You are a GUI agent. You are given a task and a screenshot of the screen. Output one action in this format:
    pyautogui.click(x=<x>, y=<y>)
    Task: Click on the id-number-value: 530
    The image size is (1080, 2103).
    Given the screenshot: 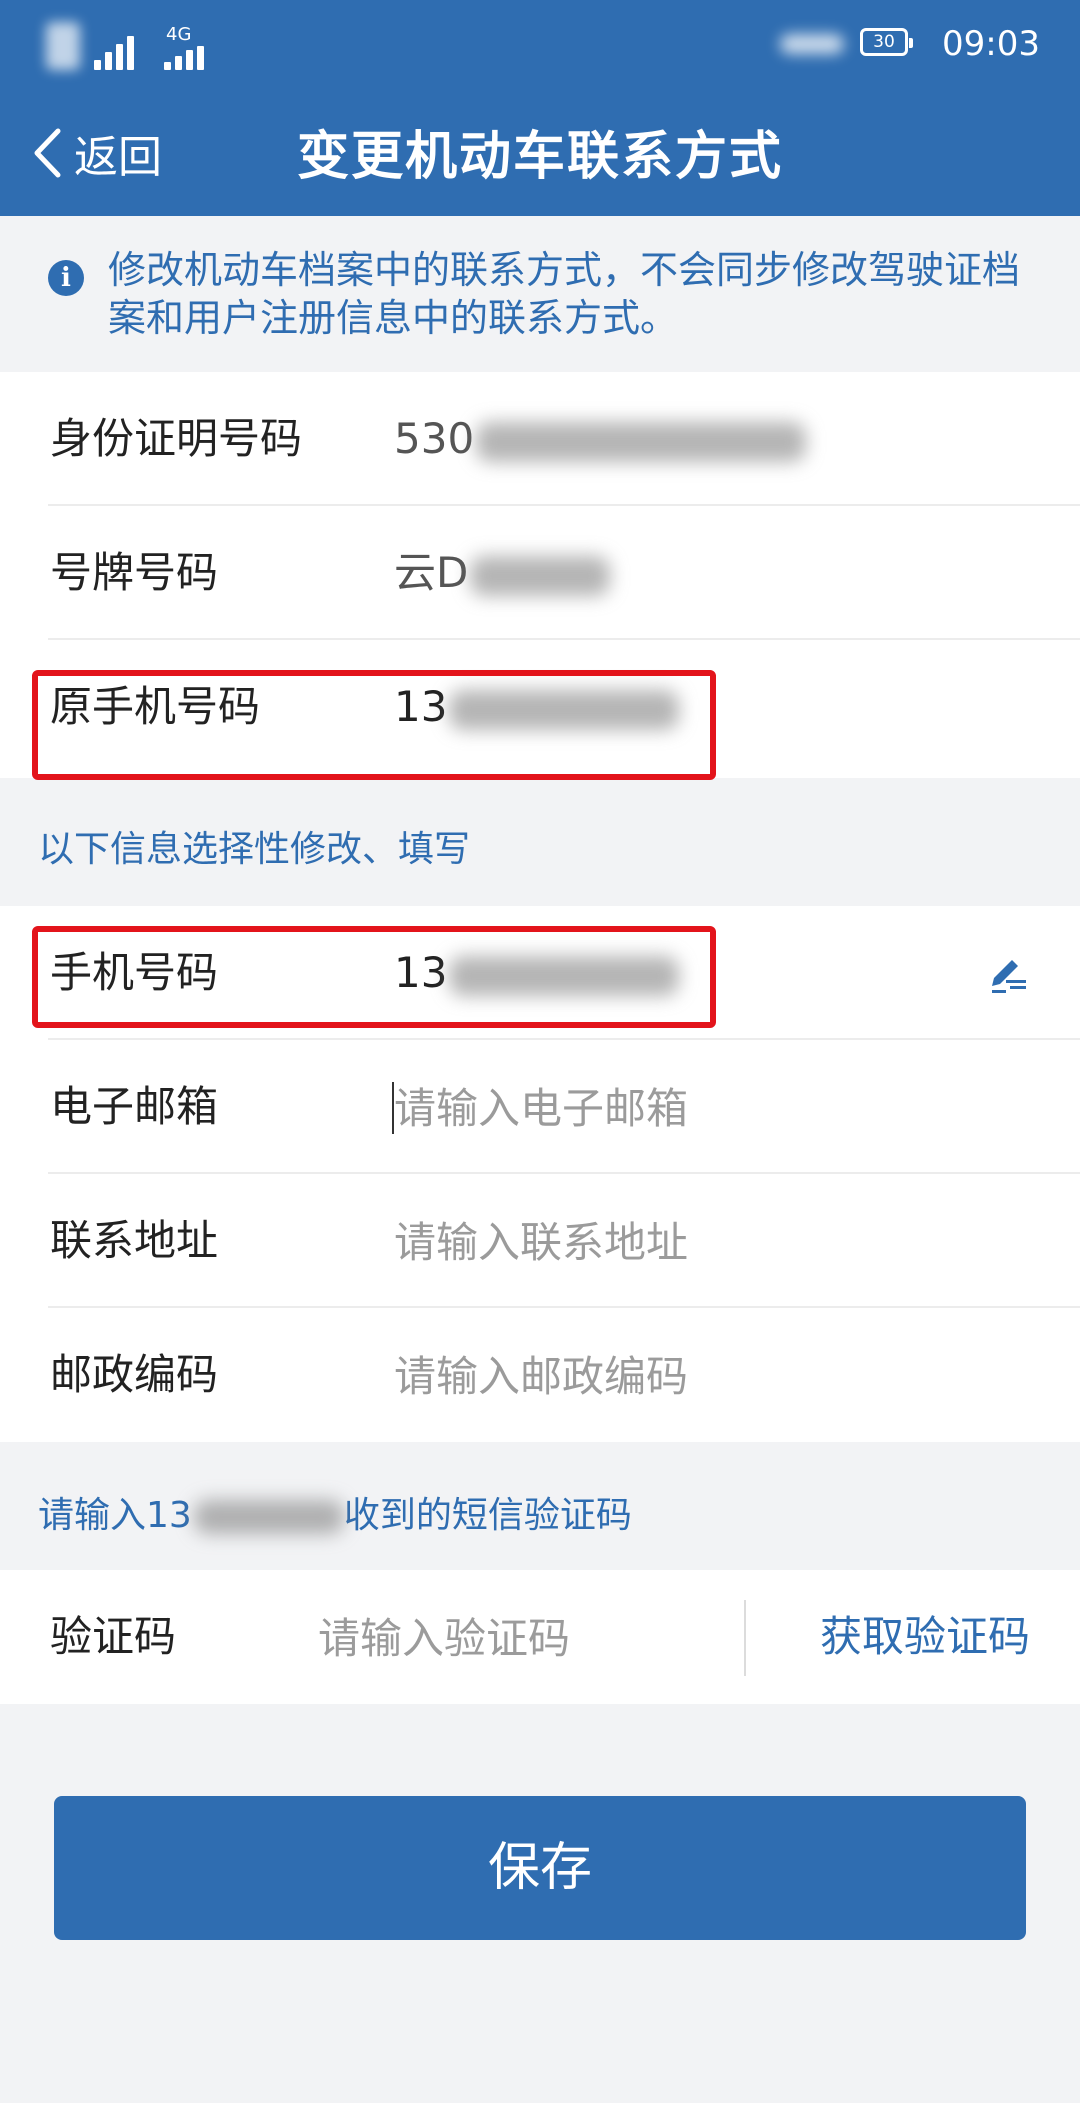 What is the action you would take?
    pyautogui.click(x=600, y=439)
    